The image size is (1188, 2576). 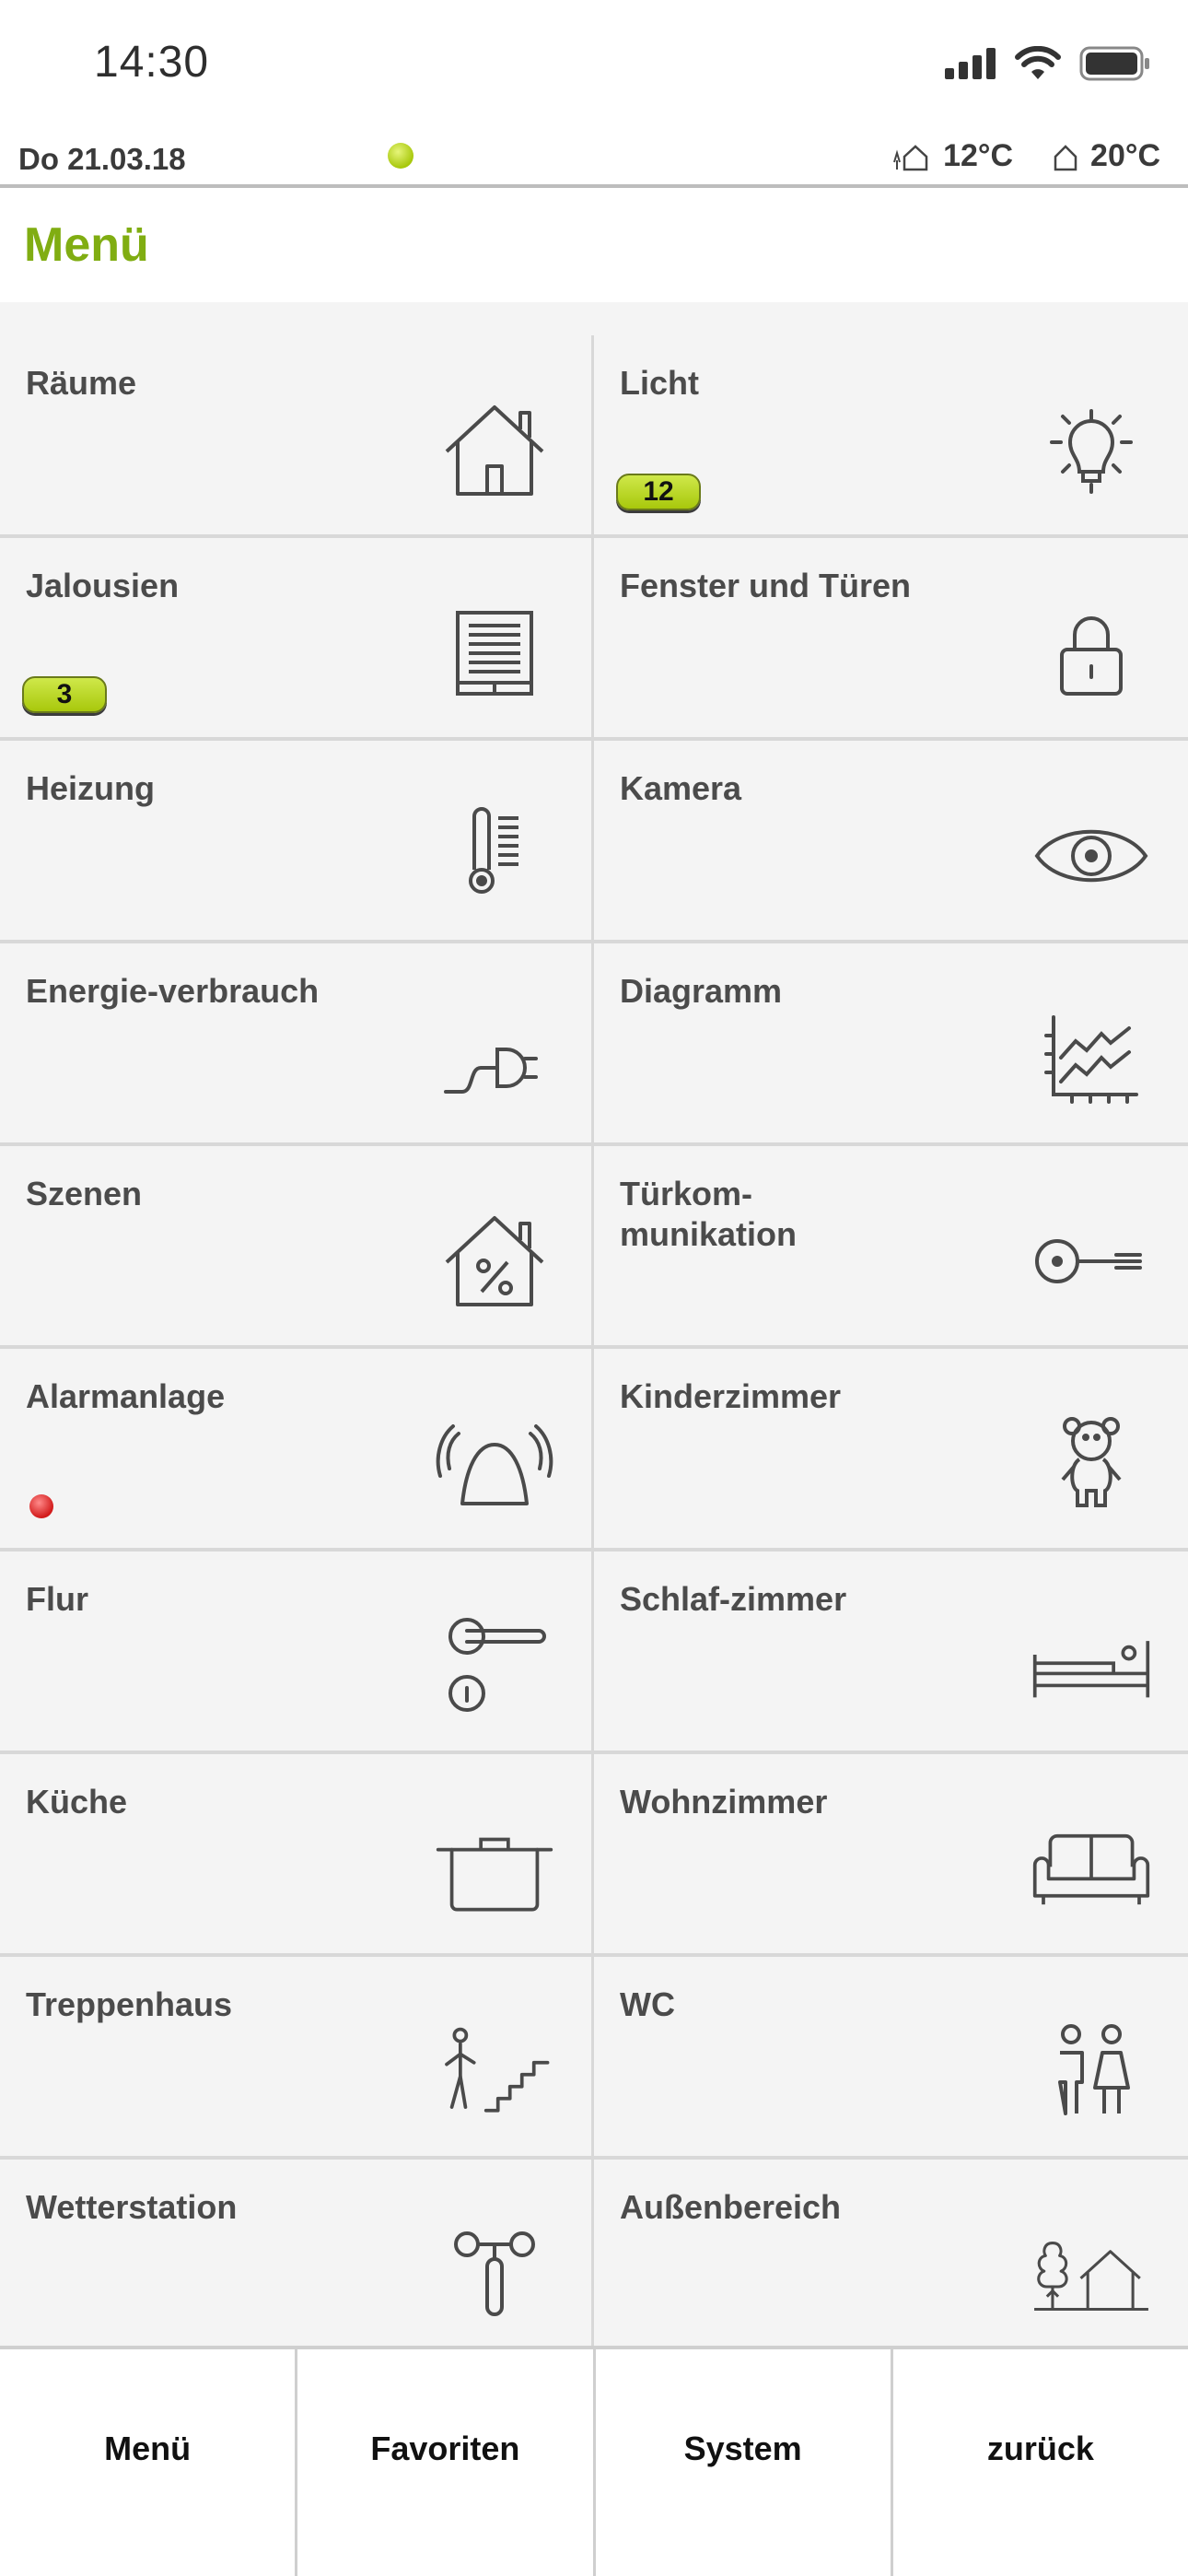 I want to click on tile-label: Küche, so click(x=77, y=1802).